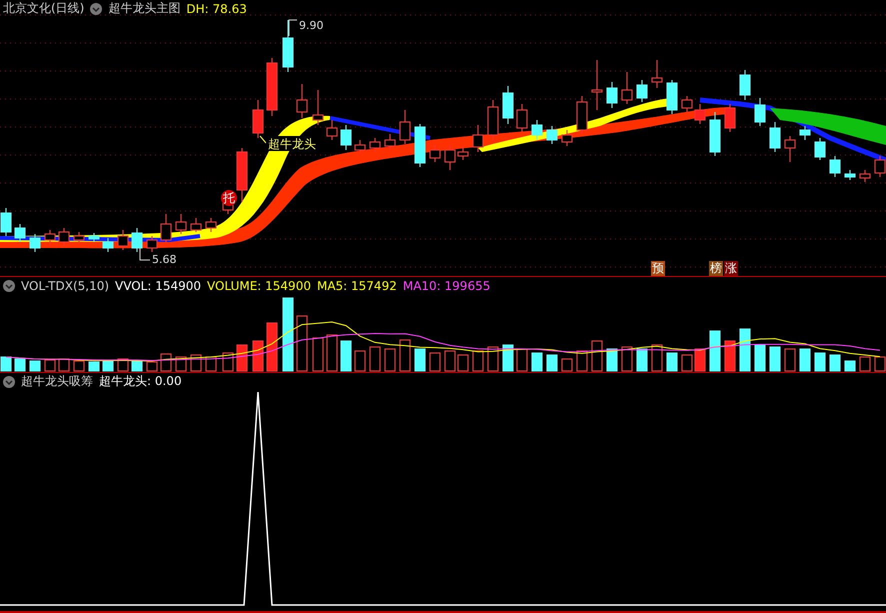 The width and height of the screenshot is (886, 613). What do you see at coordinates (140, 381) in the screenshot?
I see `indicator-value: 超牛龙头: 0.00` at bounding box center [140, 381].